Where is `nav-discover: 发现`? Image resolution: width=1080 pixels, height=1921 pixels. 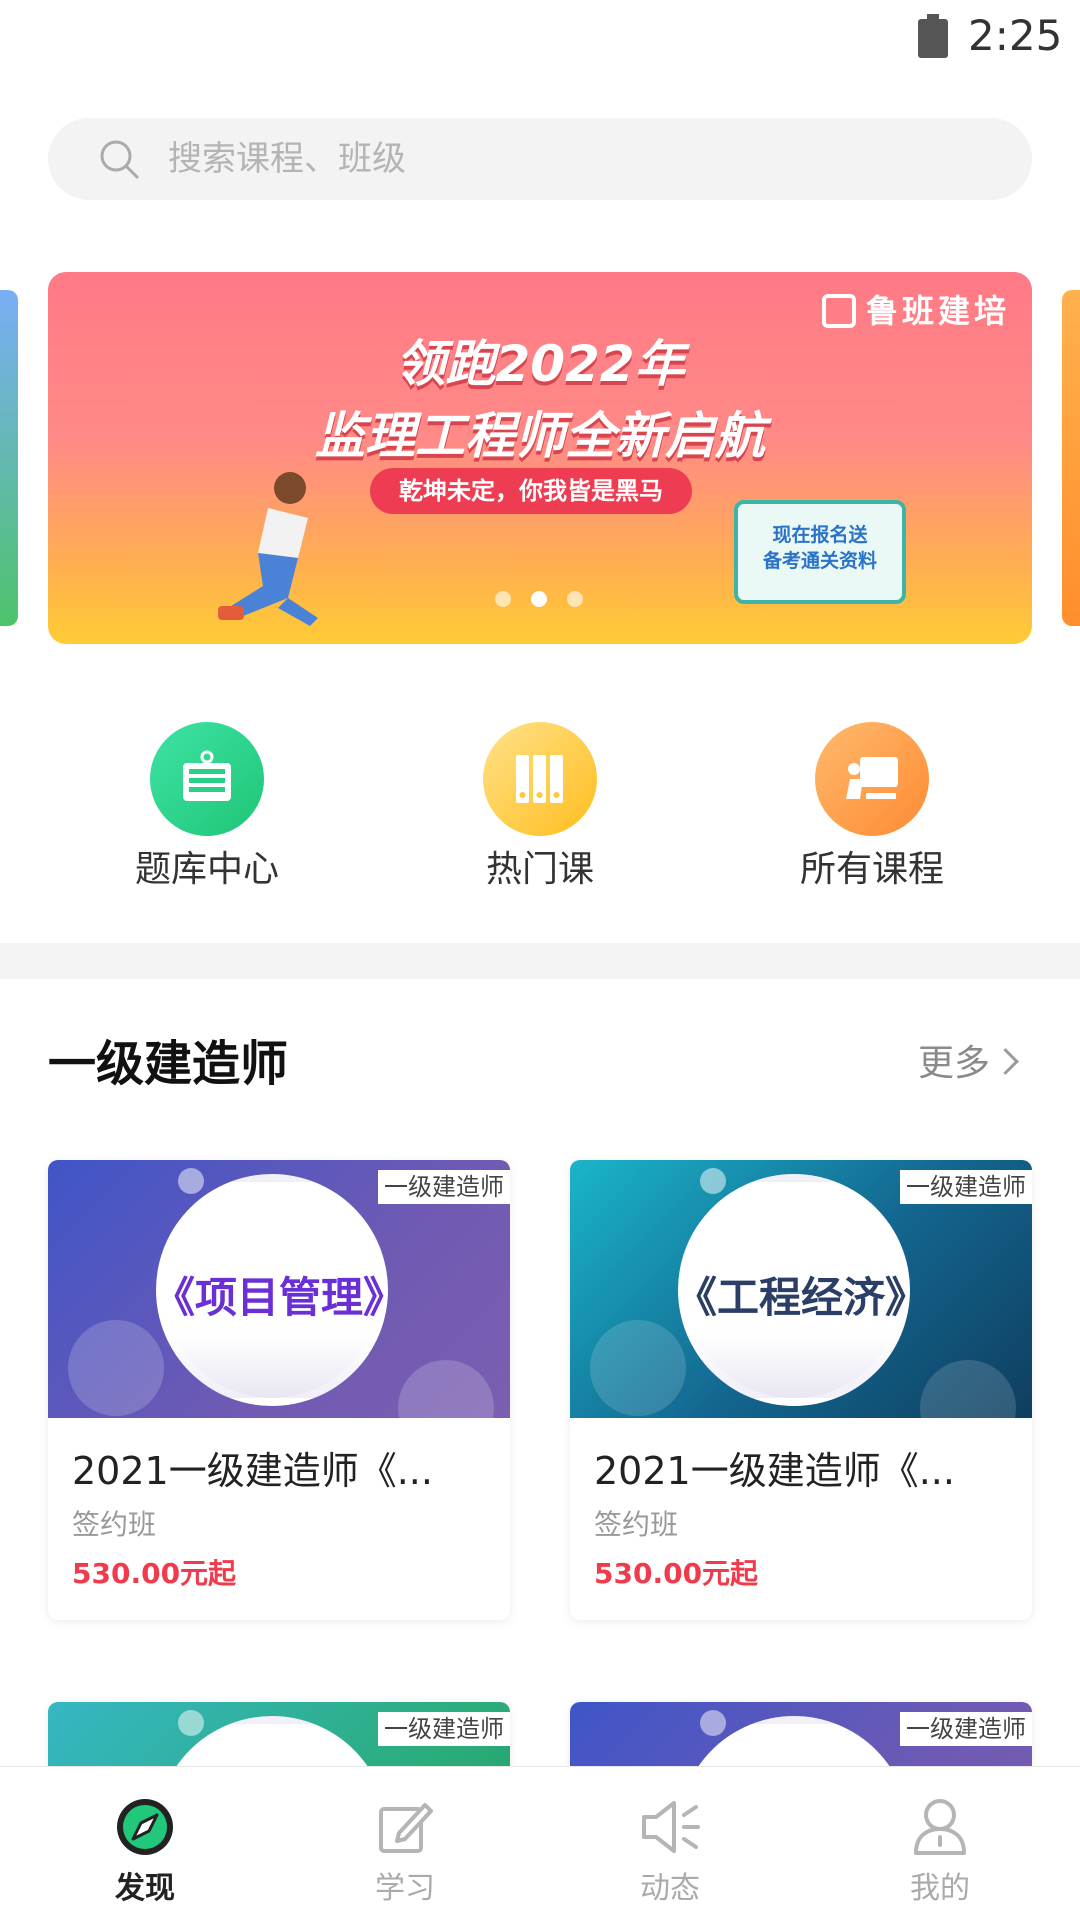 nav-discover: 发现 is located at coordinates (145, 1844).